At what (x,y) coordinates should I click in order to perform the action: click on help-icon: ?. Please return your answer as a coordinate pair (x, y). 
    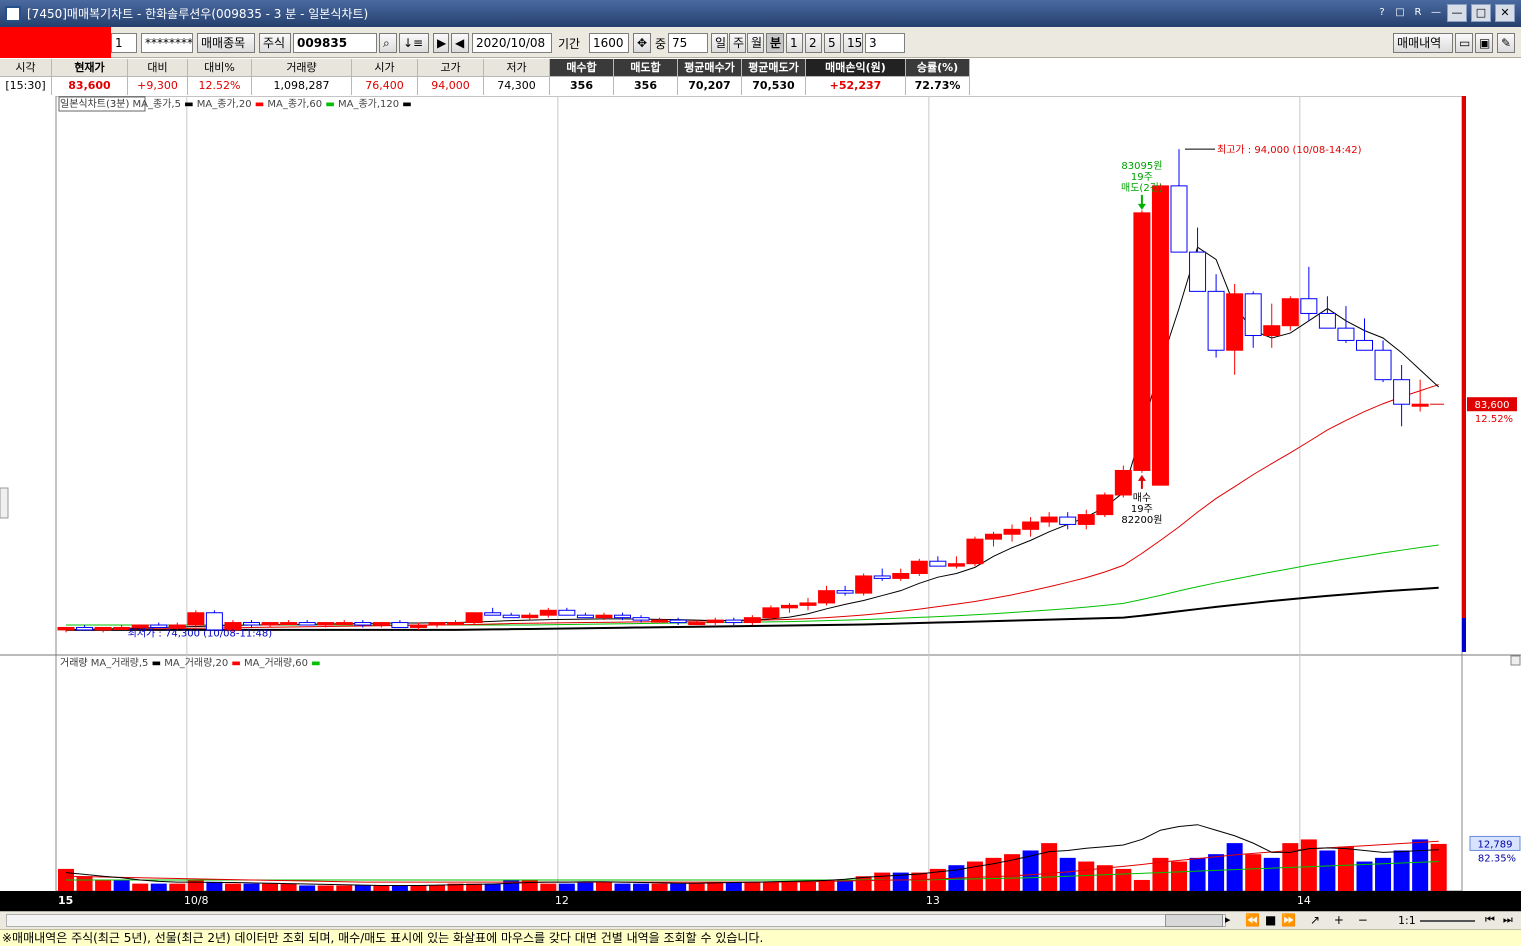
    Looking at the image, I should click on (1382, 13).